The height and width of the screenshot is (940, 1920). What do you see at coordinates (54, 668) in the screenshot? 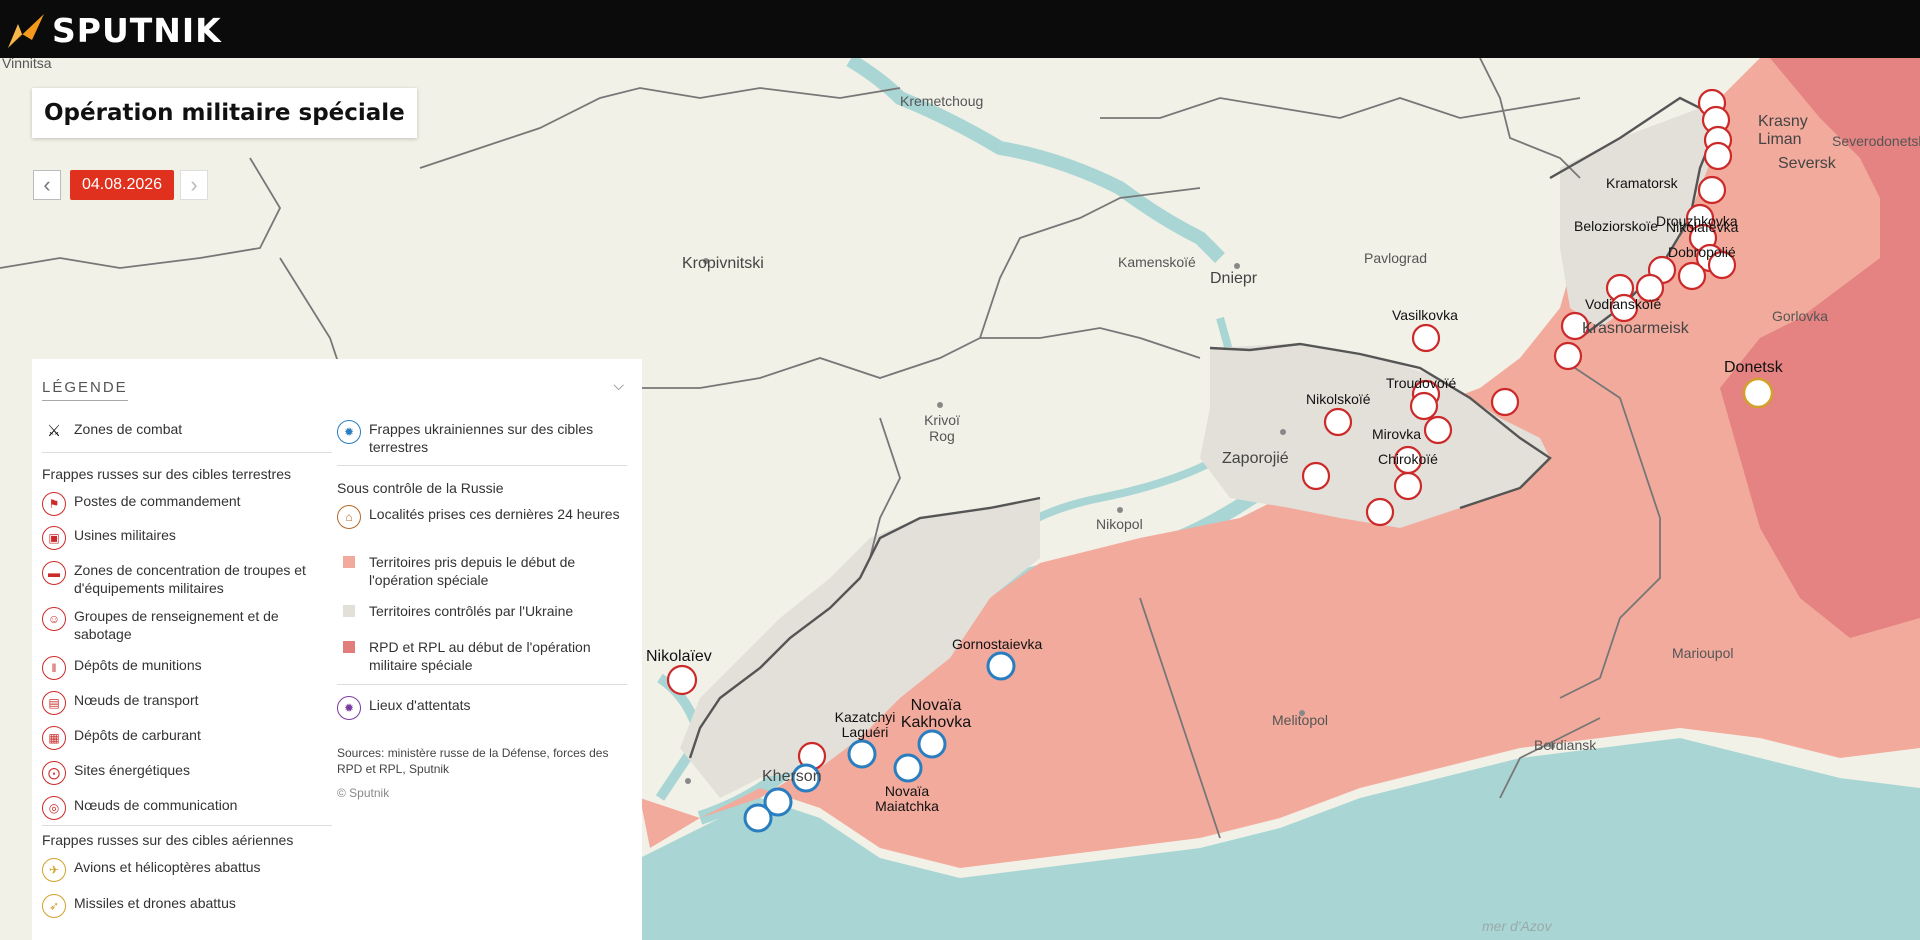
I see `ammo-icon: ‖` at bounding box center [54, 668].